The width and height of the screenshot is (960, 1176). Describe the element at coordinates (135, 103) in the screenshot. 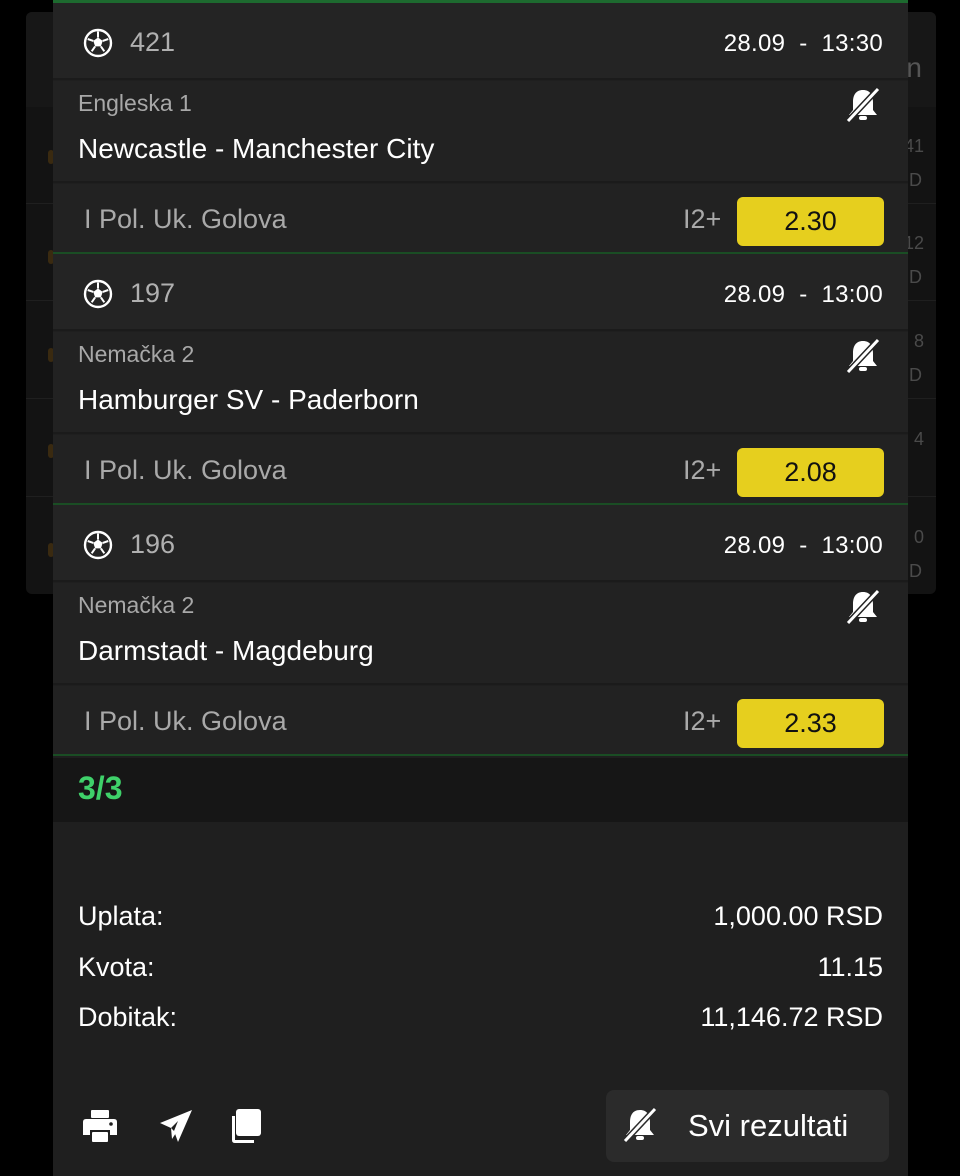

I see `league-name: Engleska 1` at that location.